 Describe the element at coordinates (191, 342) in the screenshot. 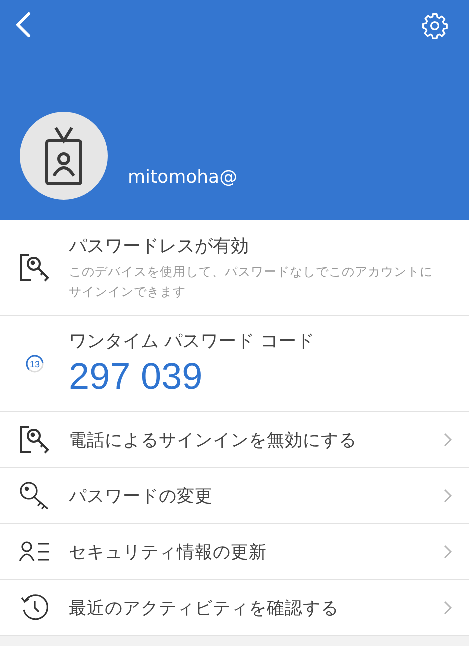

I see `otp-title: ワンタイム パスワード コード` at that location.